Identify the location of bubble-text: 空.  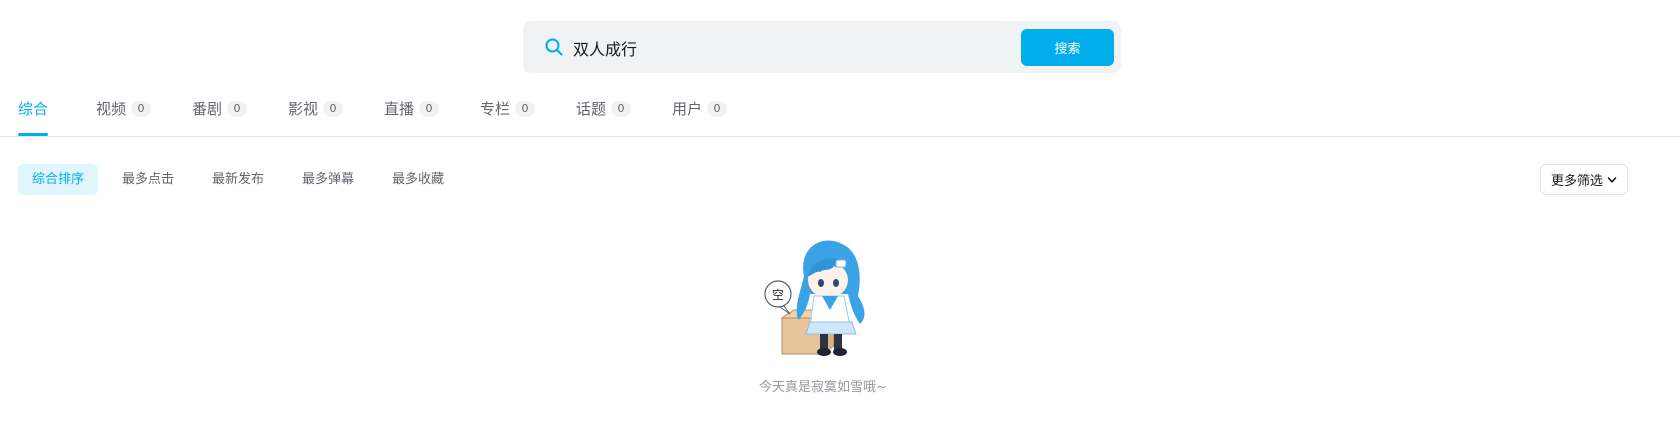
(778, 295).